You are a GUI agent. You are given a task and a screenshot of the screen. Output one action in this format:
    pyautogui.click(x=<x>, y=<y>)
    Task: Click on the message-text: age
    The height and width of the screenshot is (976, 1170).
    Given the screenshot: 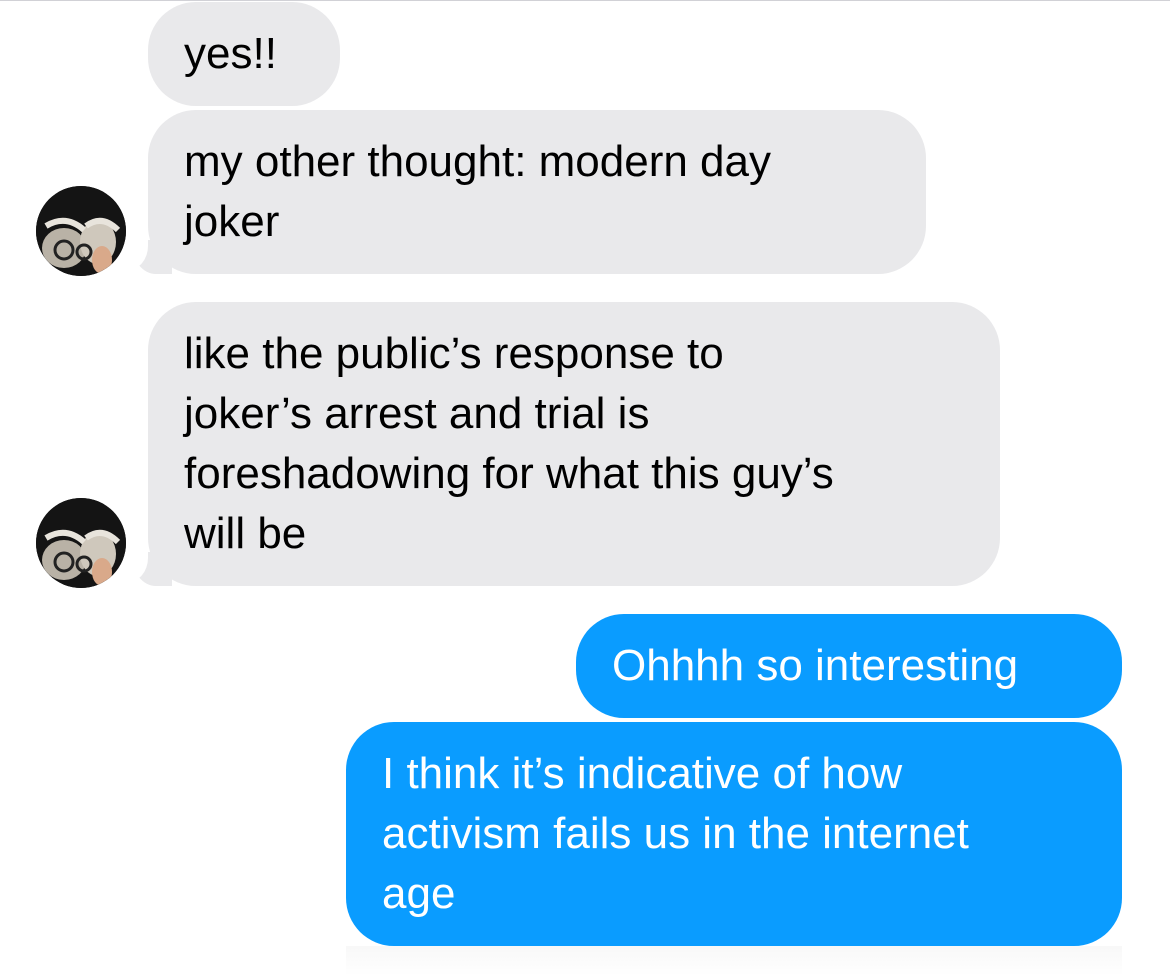 What is the action you would take?
    pyautogui.click(x=419, y=893)
    